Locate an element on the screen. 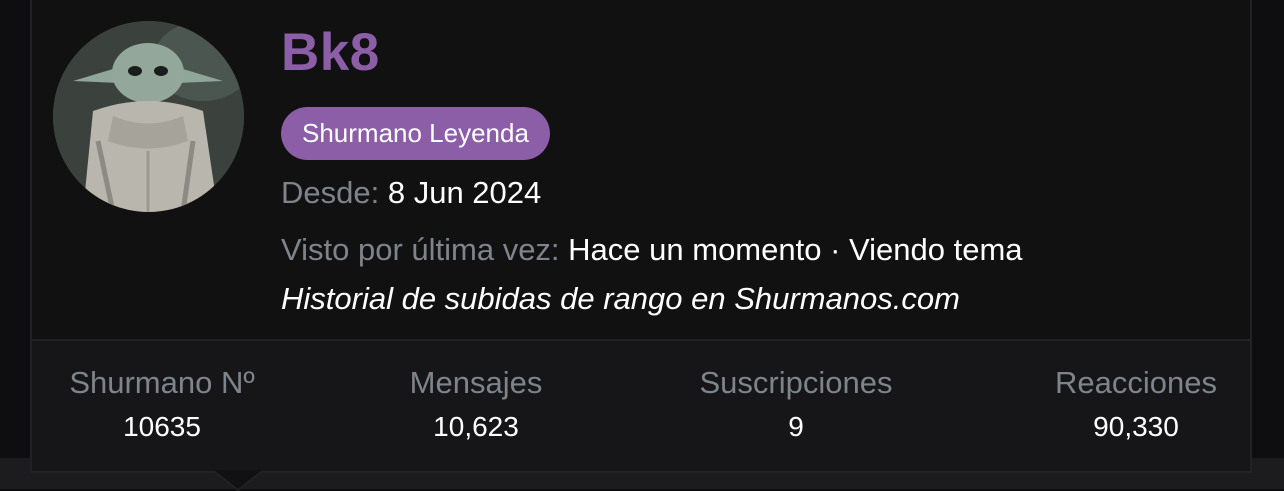 The image size is (1284, 491). username: Bk8 is located at coordinates (330, 52).